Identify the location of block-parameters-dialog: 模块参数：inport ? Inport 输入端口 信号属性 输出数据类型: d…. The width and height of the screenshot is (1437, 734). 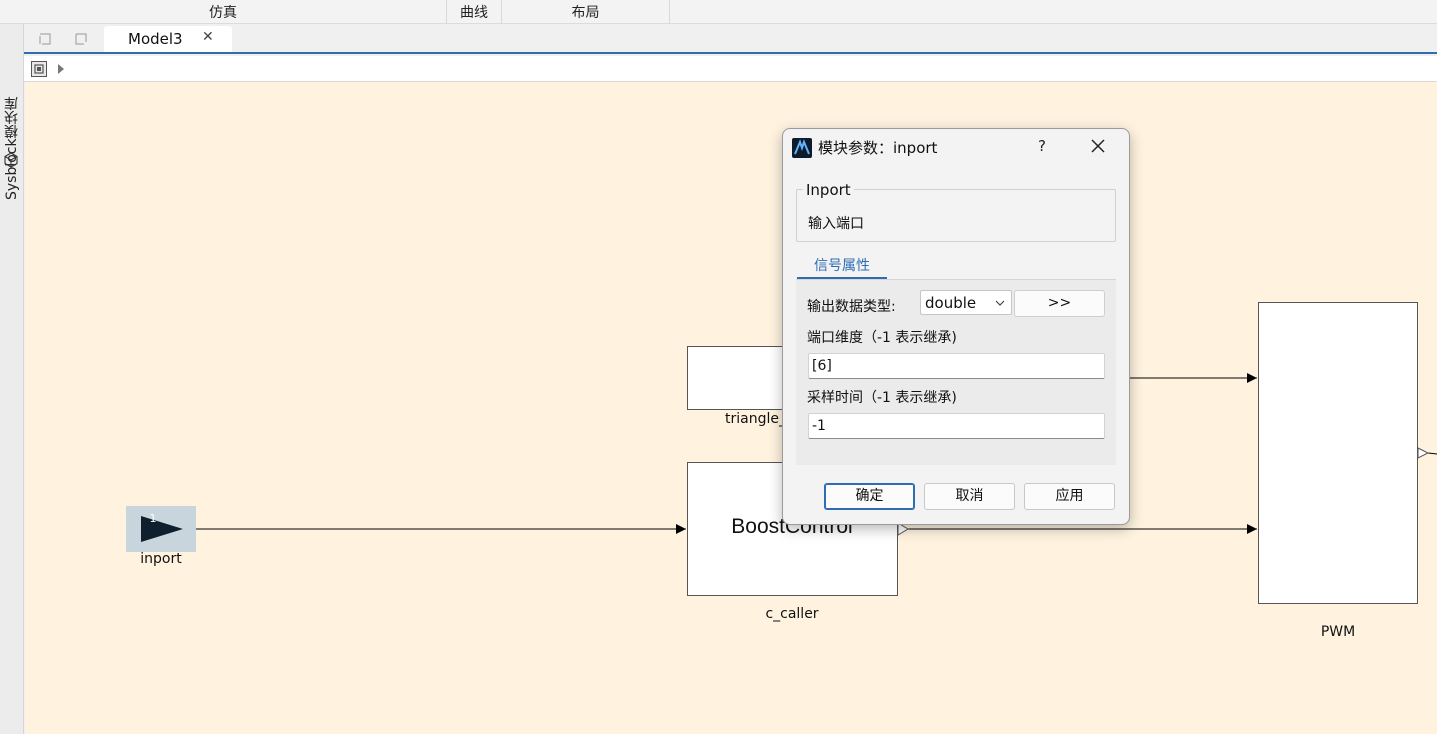
(956, 326).